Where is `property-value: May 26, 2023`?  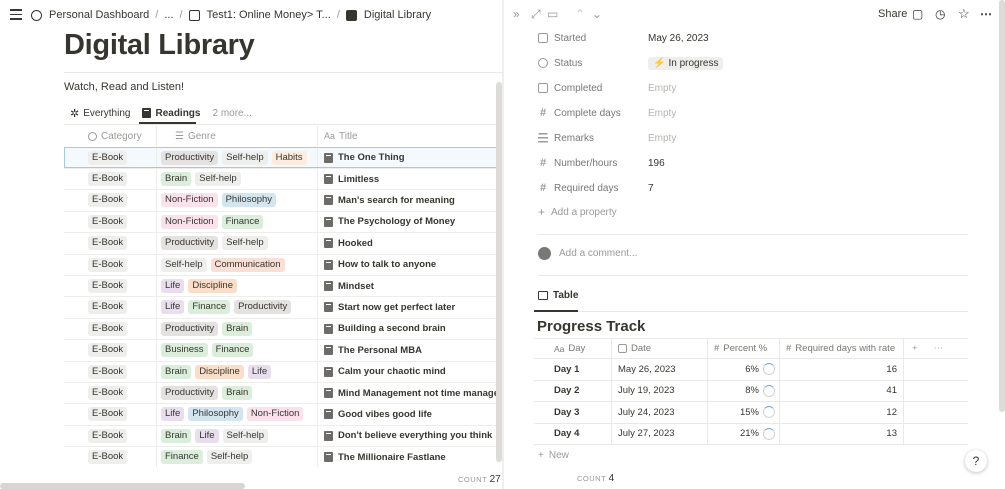 property-value: May 26, 2023 is located at coordinates (678, 38).